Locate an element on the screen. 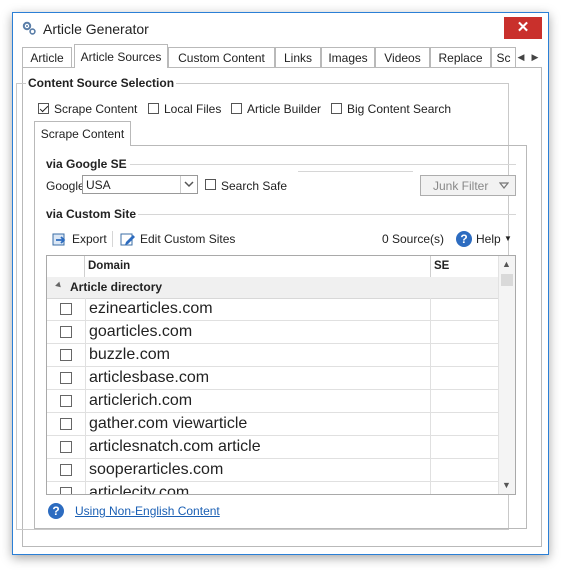 The width and height of the screenshot is (570, 576). column-header-se: SE is located at coordinates (465, 266).